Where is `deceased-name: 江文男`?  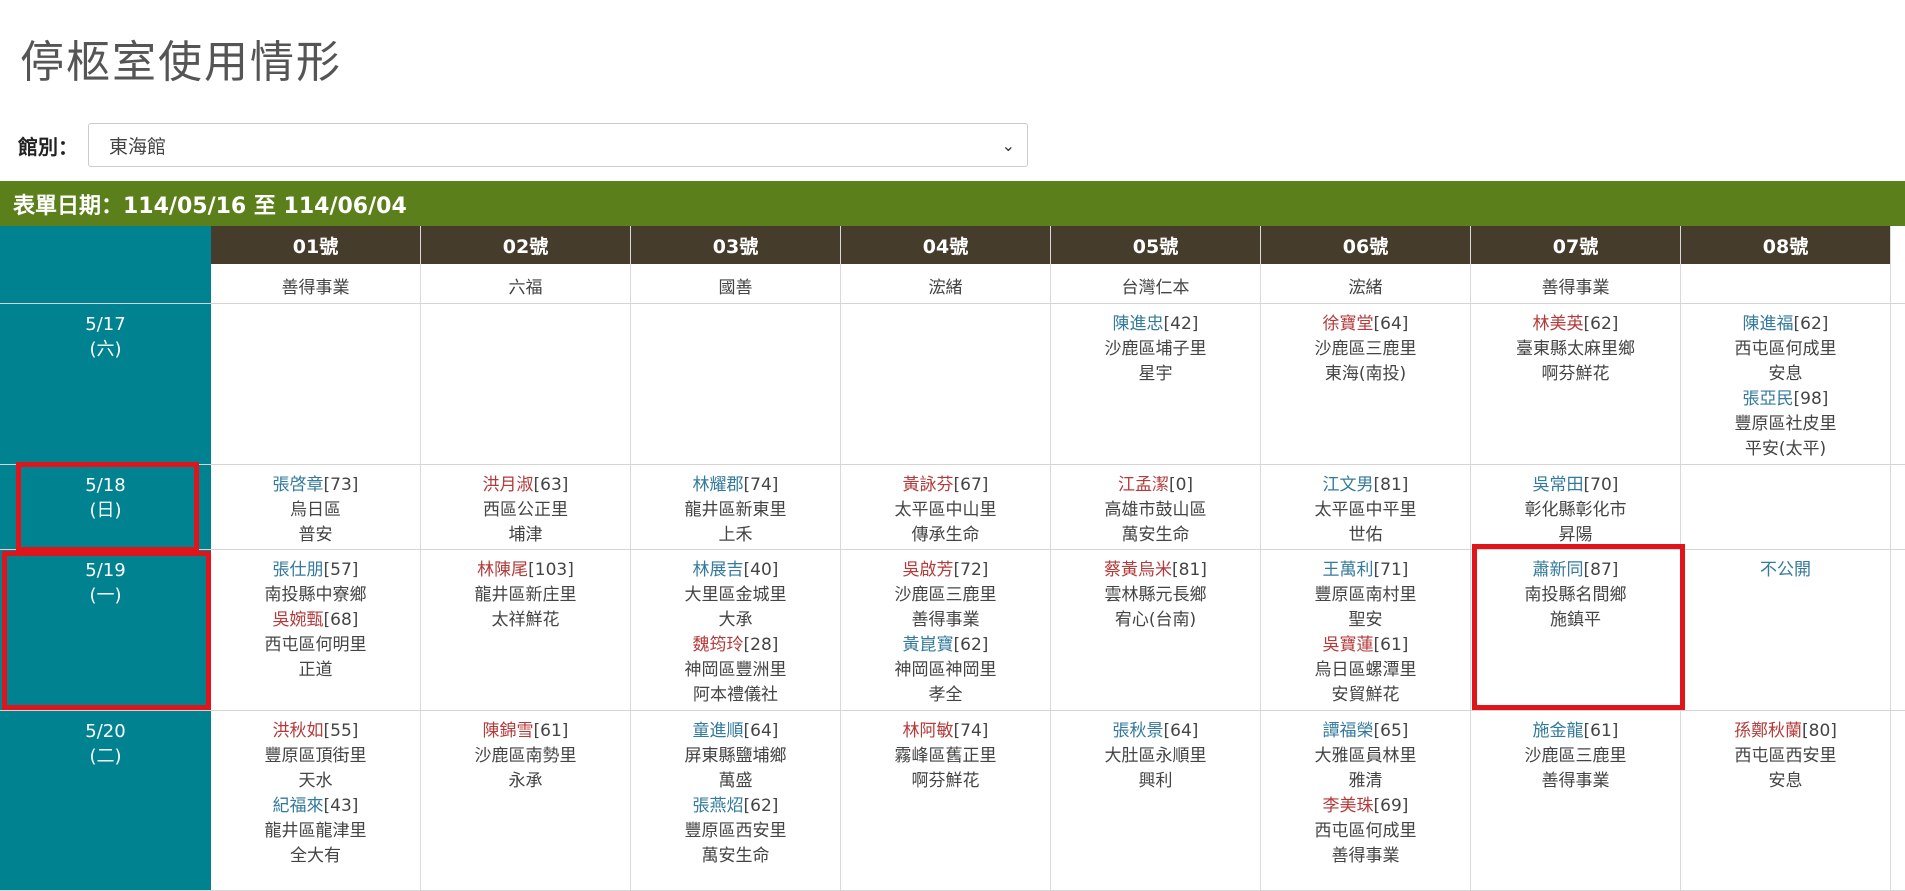 deceased-name: 江文男 is located at coordinates (1348, 485).